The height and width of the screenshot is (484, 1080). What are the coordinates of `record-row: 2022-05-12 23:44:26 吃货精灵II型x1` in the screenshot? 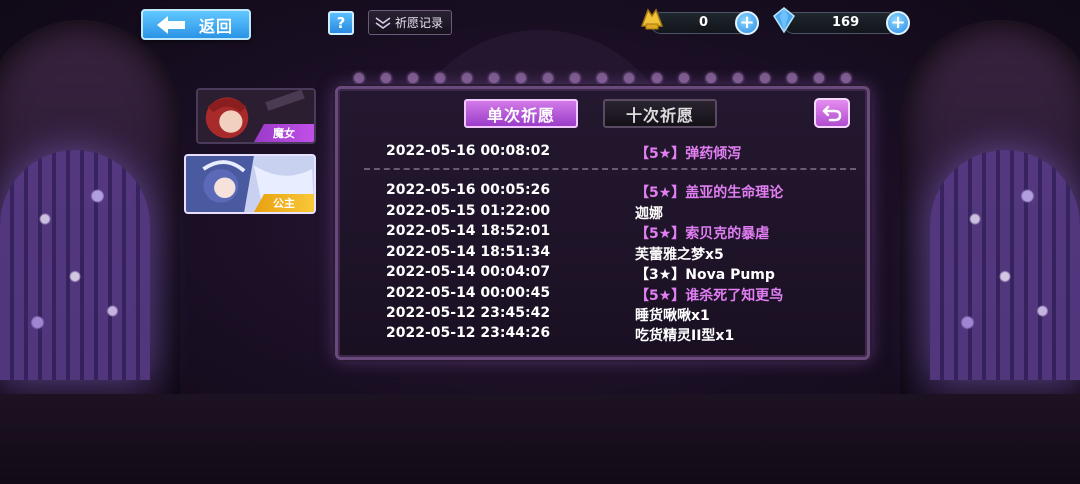 It's located at (602, 335).